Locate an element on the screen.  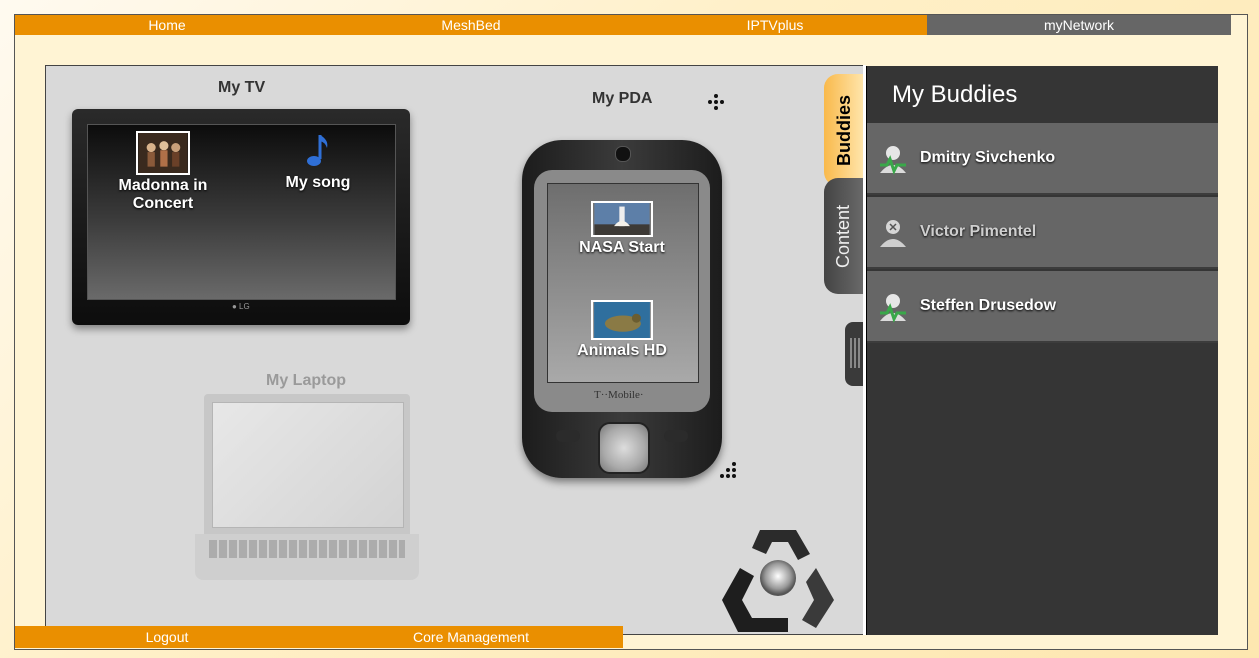
top-navigation: Home MeshBed IPTVplus myNetwork is located at coordinates (623, 25).